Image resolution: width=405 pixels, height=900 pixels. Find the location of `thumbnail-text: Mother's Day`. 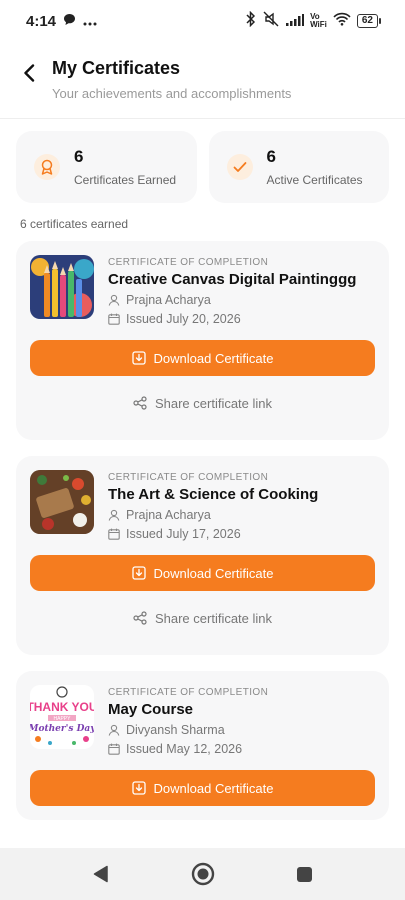

thumbnail-text: Mother's Day is located at coordinates (62, 729).